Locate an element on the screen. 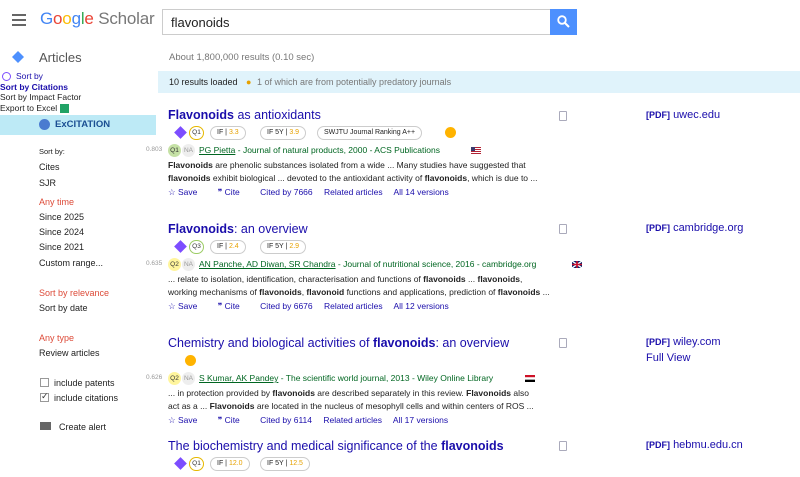  pdf-link: [PDF] cambridge.org is located at coordinates (694, 228).